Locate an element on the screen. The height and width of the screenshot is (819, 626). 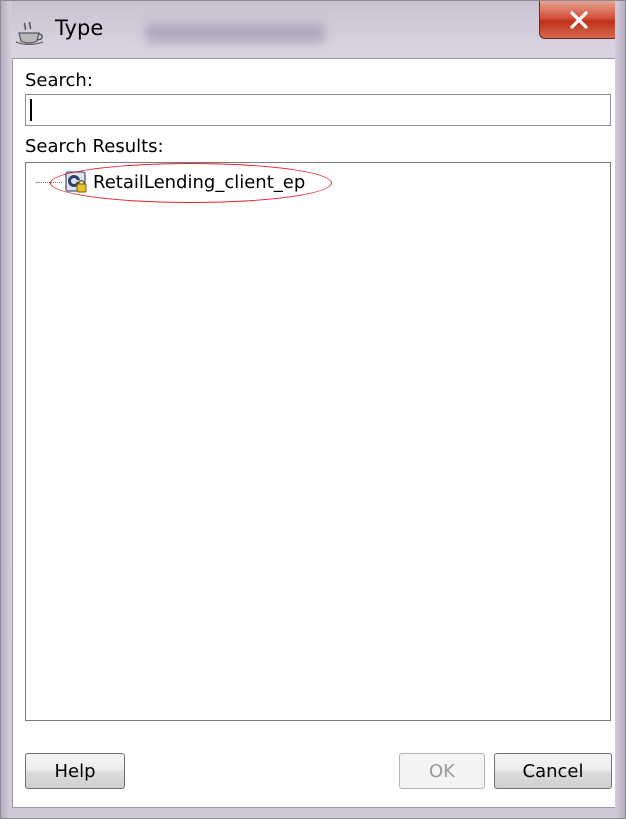
close-icon is located at coordinates (579, 19).